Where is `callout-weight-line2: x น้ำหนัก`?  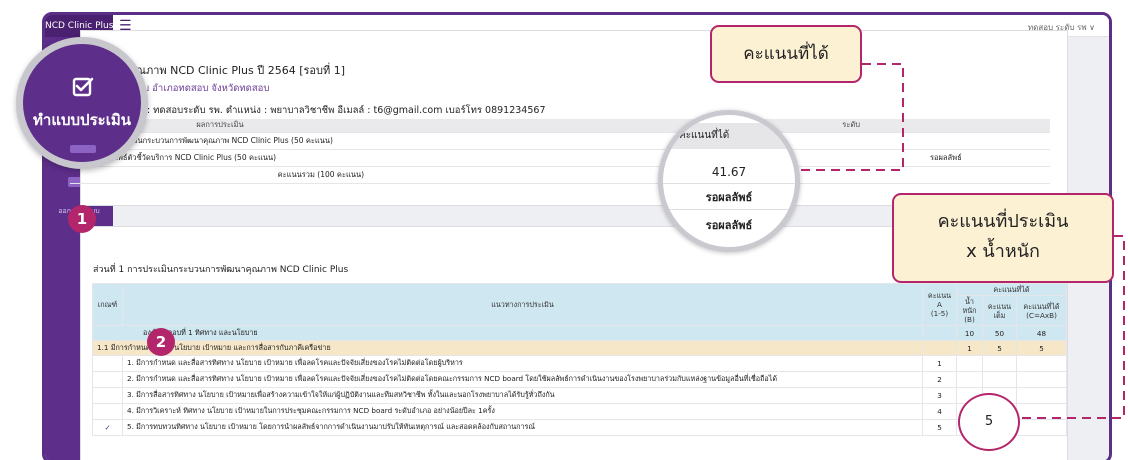 callout-weight-line2: x น้ำหนัก is located at coordinates (1003, 251).